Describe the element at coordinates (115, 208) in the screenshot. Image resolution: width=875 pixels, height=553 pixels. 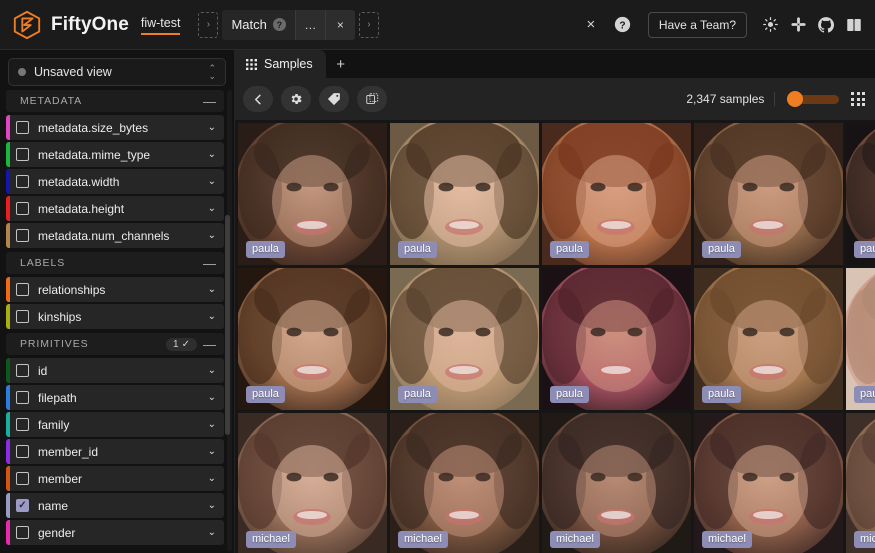
I see `sidebar-field-metadata-height: metadata.height ⌄` at that location.